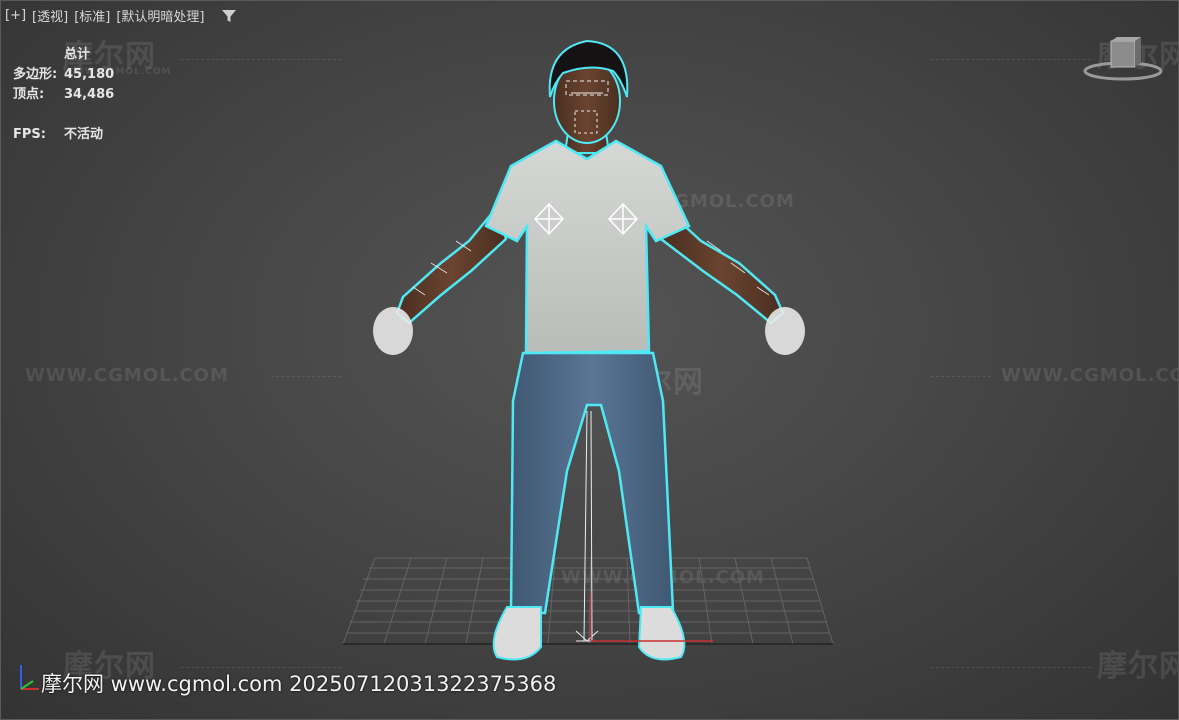  I want to click on filter-icon, so click(229, 16).